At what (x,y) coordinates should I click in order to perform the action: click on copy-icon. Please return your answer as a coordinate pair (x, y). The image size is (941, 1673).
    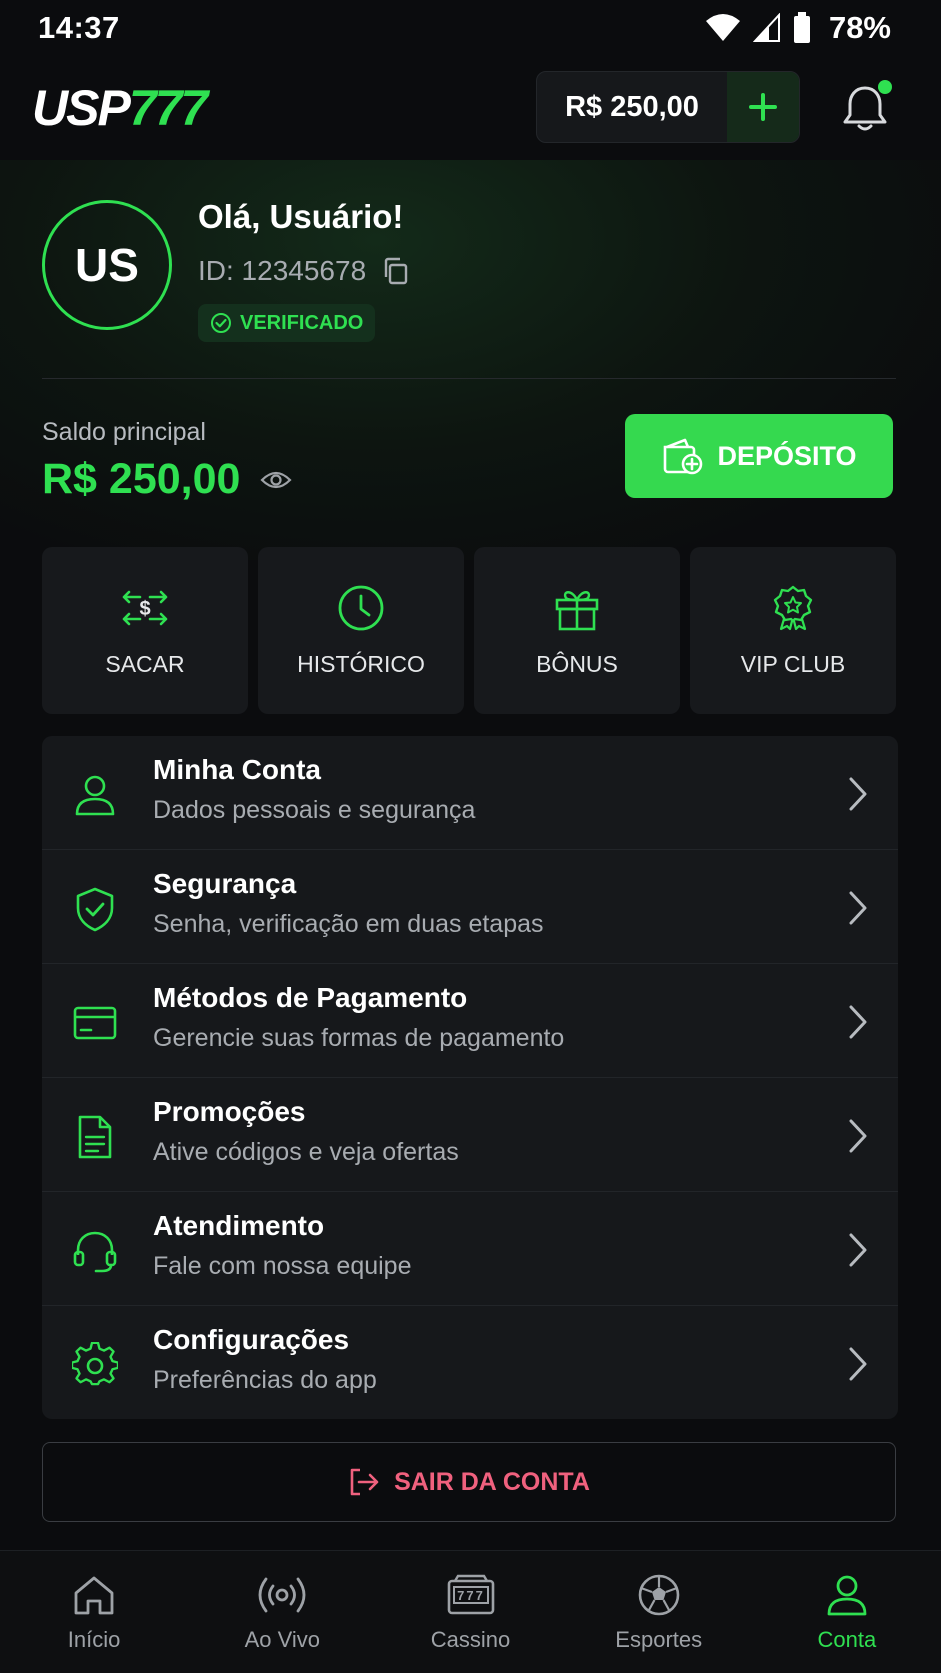
    Looking at the image, I should click on (395, 271).